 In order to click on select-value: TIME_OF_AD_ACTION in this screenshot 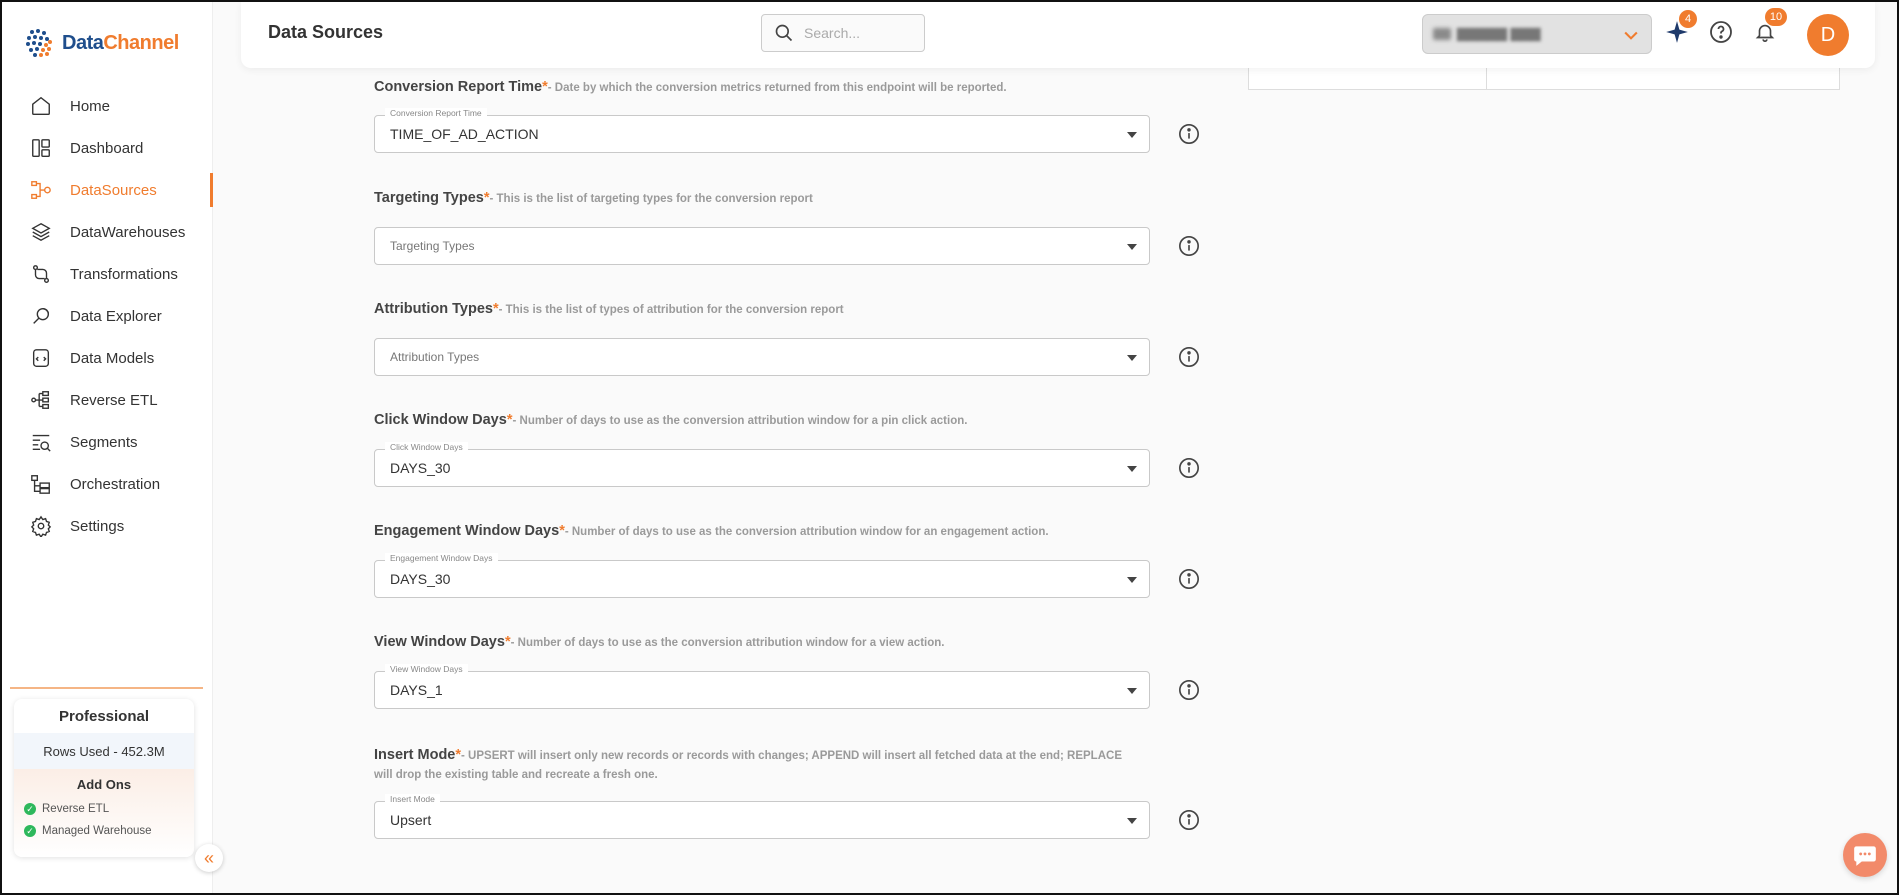, I will do `click(464, 134)`.